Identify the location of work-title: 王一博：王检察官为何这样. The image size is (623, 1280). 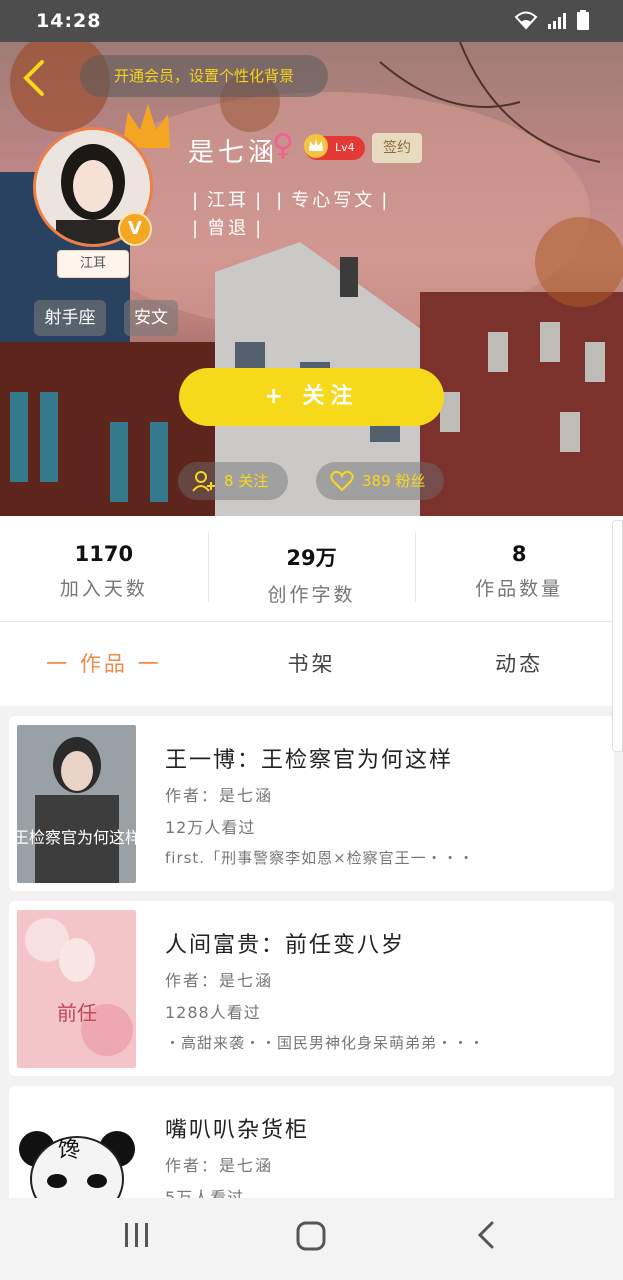
(309, 760).